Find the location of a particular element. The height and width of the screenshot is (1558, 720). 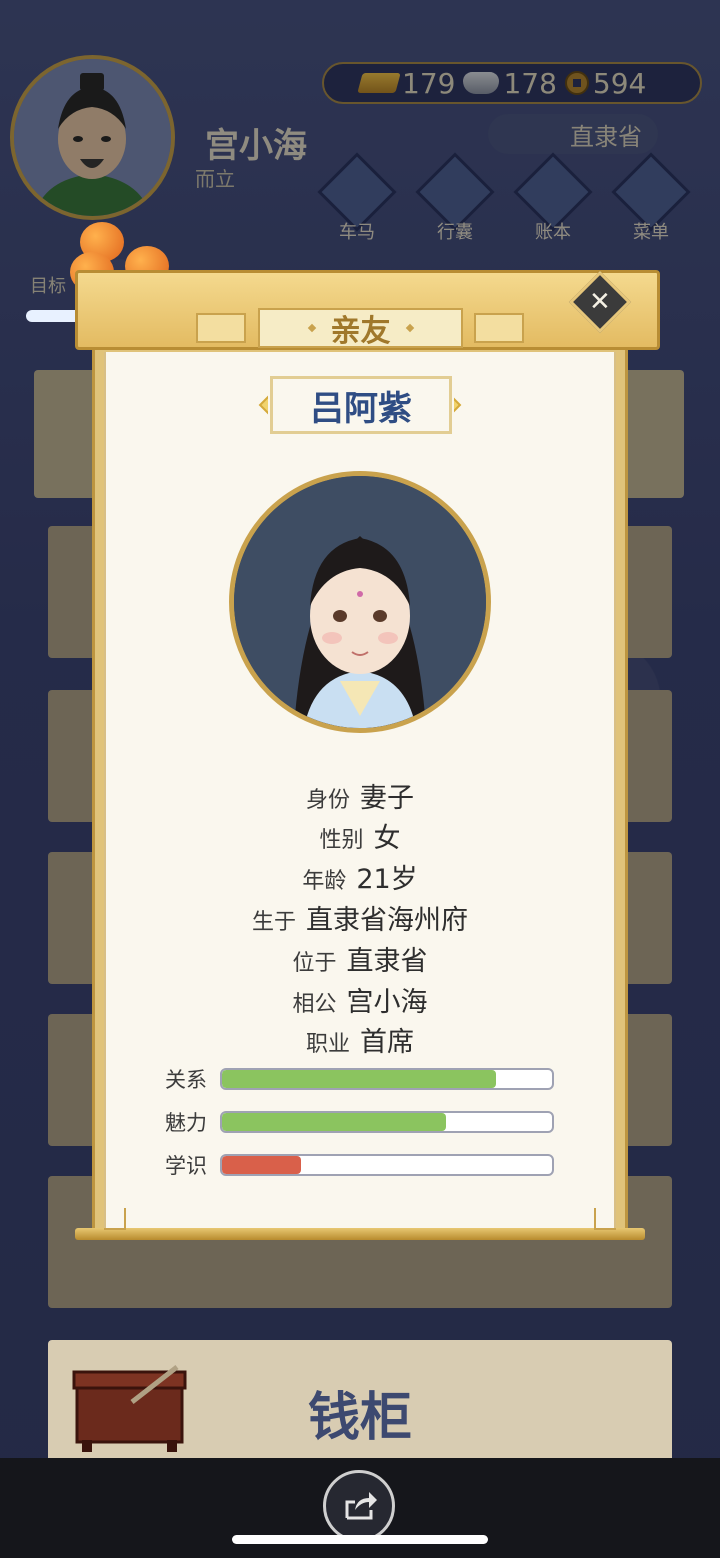

info-row-gender: 性别女 is located at coordinates (360, 835).